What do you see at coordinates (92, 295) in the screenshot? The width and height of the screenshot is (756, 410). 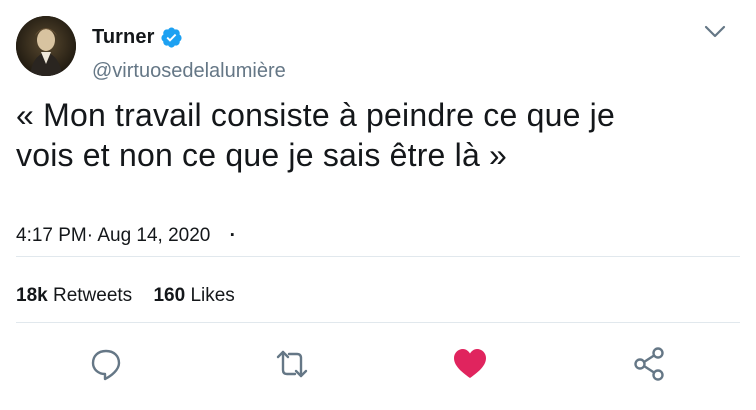 I see `retweets-label: Retweets` at bounding box center [92, 295].